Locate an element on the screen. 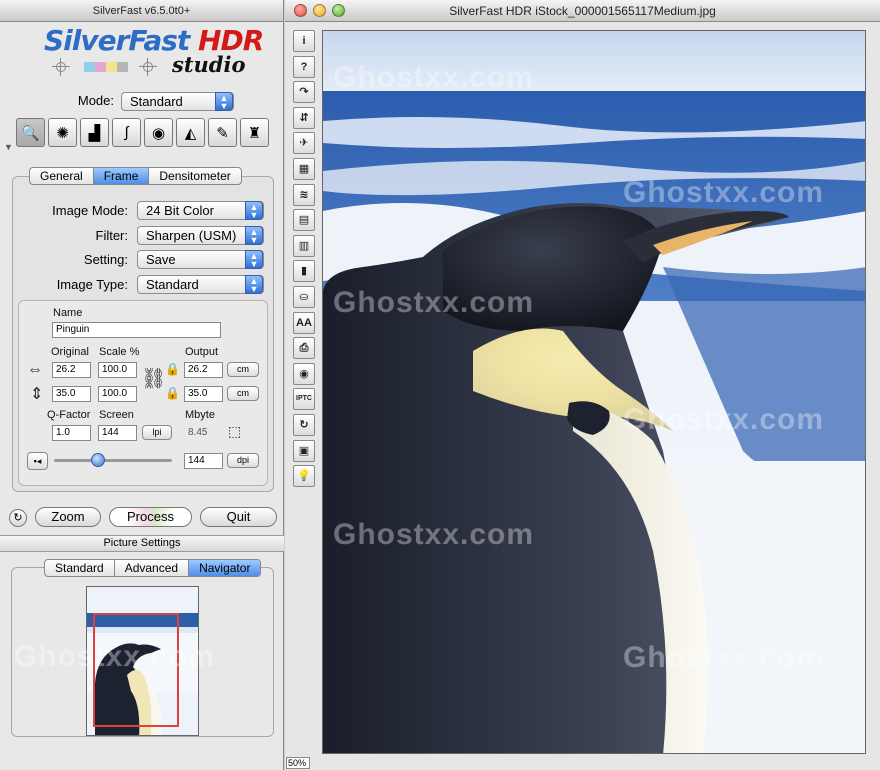  color-wheel-icon: ◉ is located at coordinates (158, 132).